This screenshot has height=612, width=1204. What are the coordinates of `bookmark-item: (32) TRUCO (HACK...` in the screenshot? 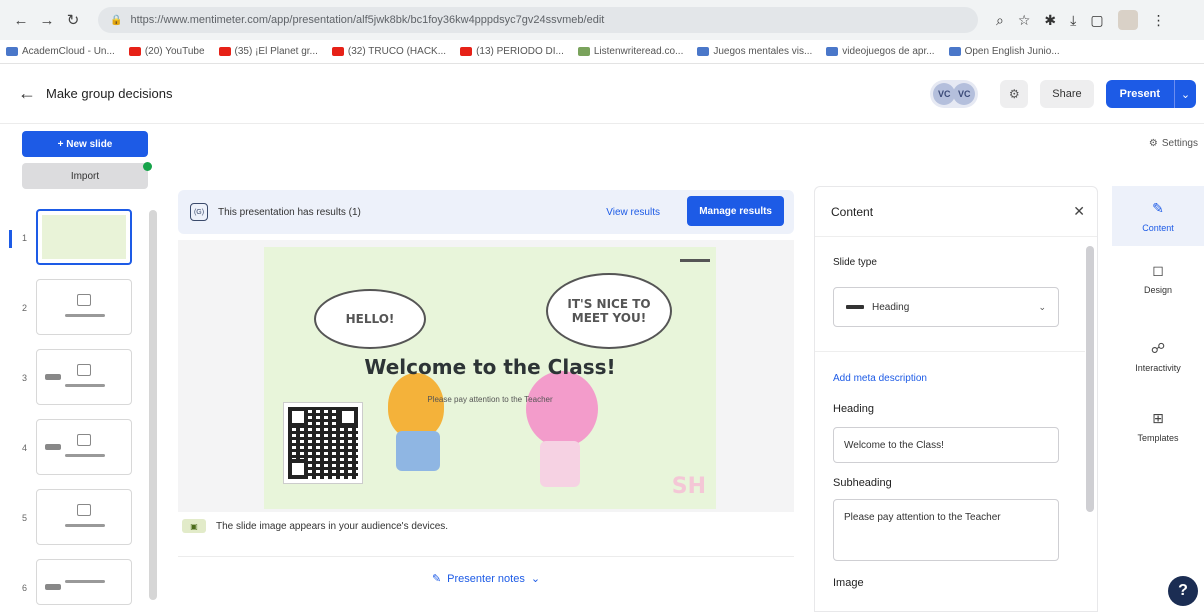 It's located at (388, 51).